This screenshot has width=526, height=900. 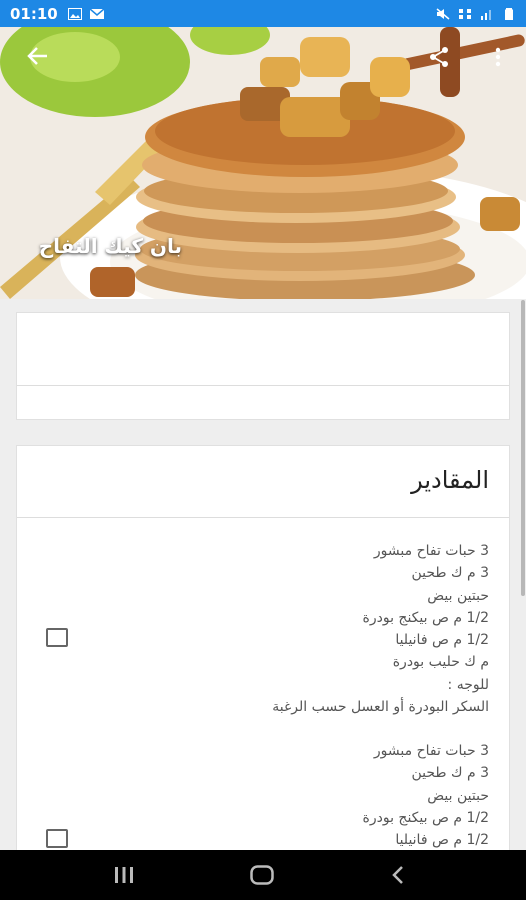 I want to click on recipe-info-card, so click(x=263, y=366).